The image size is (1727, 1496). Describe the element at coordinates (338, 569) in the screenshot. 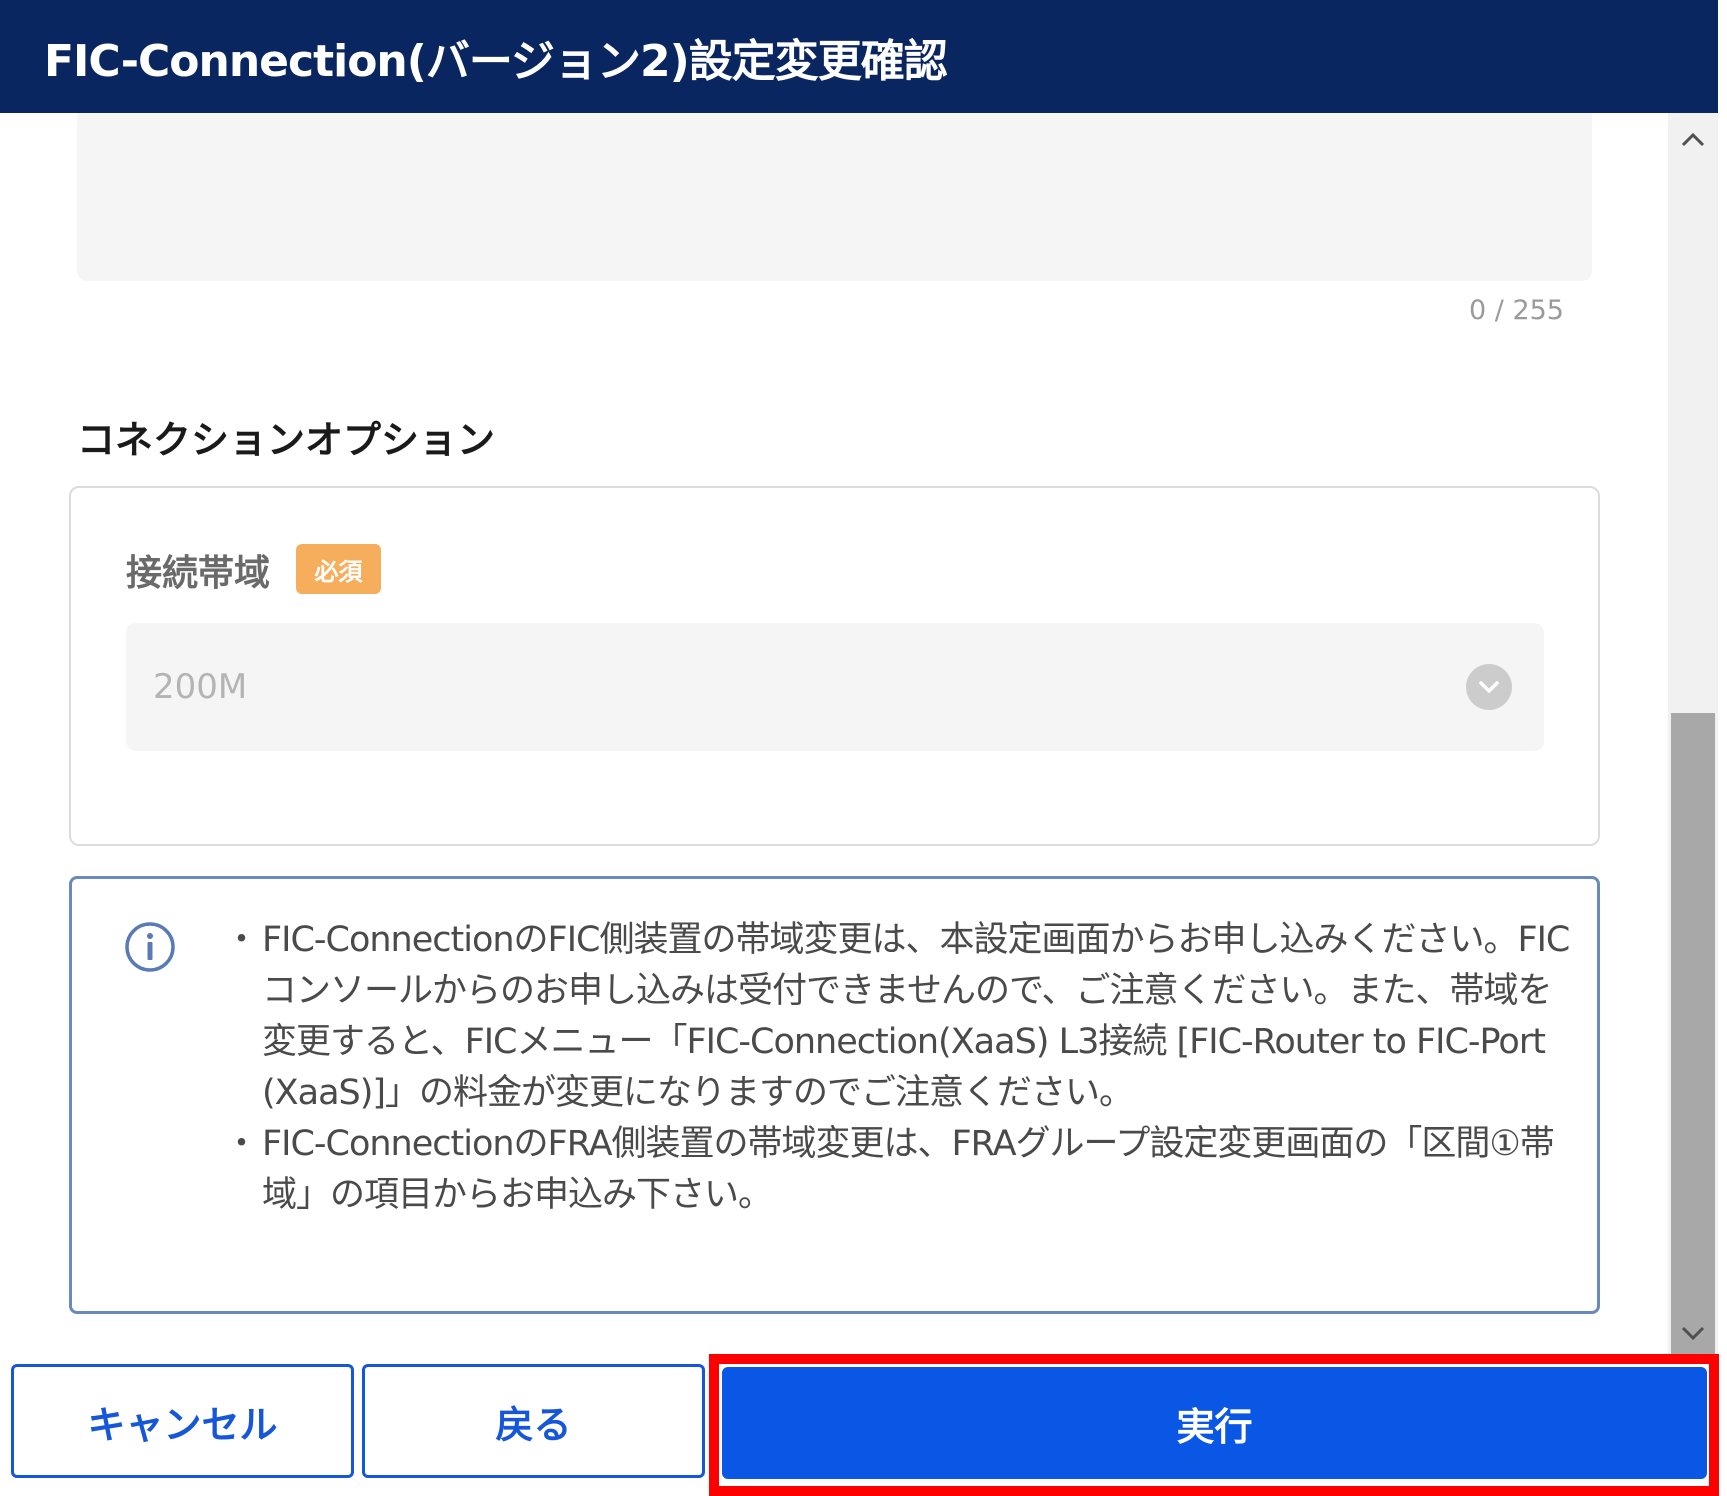

I see `required-badge: 必須` at that location.